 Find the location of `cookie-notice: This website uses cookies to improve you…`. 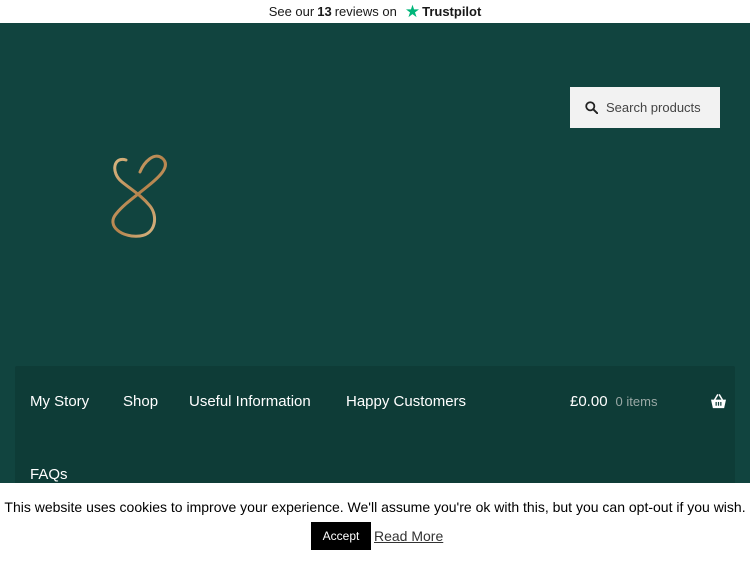

cookie-notice: This website uses cookies to improve you… is located at coordinates (375, 523).